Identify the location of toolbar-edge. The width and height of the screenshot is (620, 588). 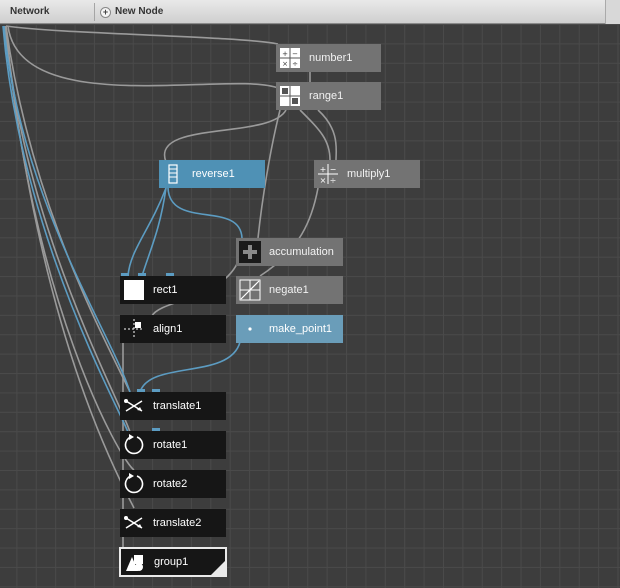
(612, 12).